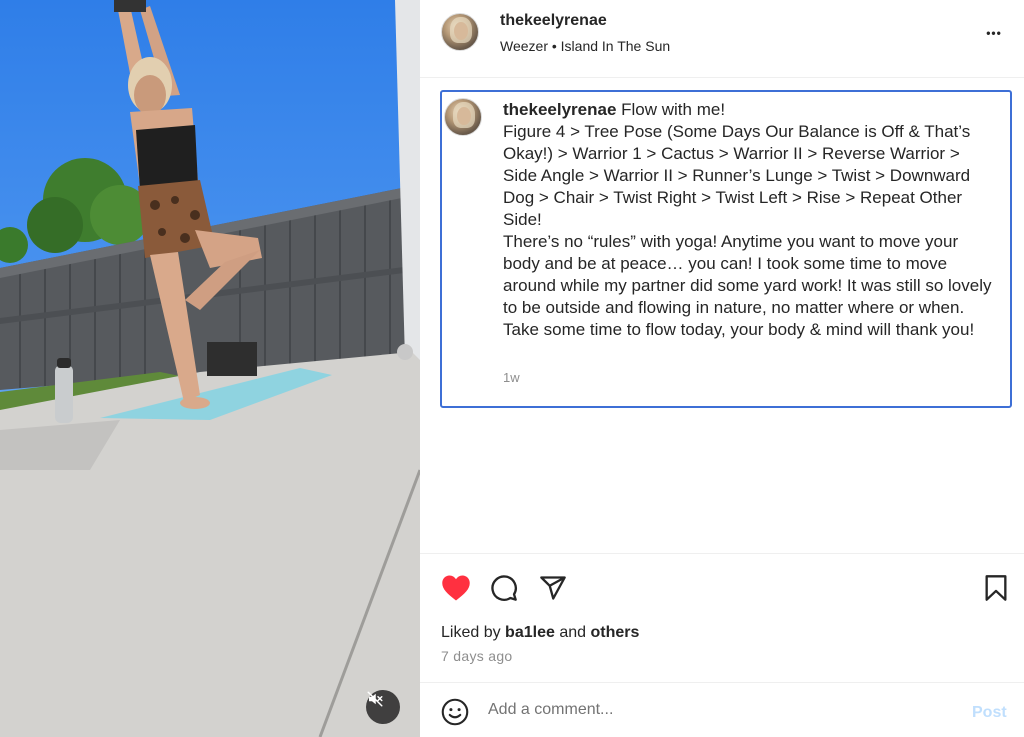 This screenshot has height=737, width=1024. I want to click on more-options-button: •••, so click(994, 33).